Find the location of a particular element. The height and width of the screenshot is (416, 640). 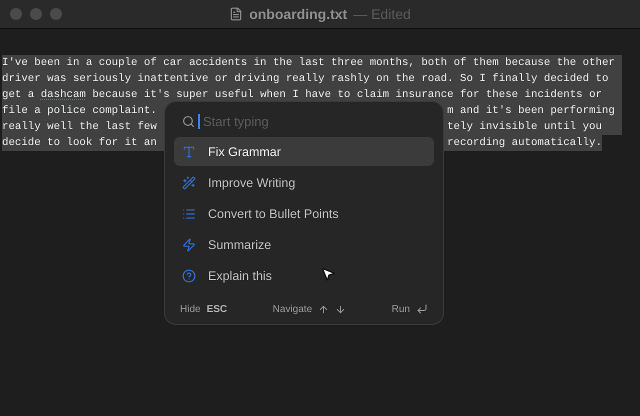

command-item: Explain this is located at coordinates (304, 275).